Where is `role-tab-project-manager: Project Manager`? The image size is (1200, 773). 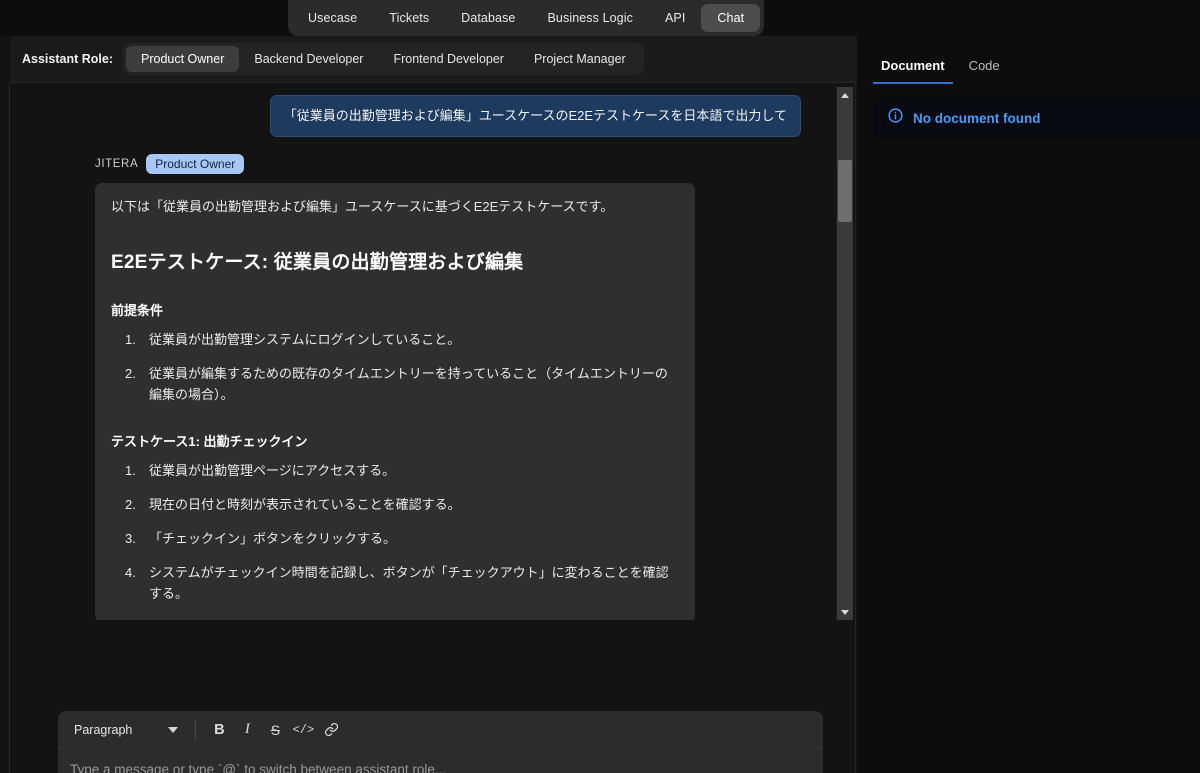 role-tab-project-manager: Project Manager is located at coordinates (580, 59).